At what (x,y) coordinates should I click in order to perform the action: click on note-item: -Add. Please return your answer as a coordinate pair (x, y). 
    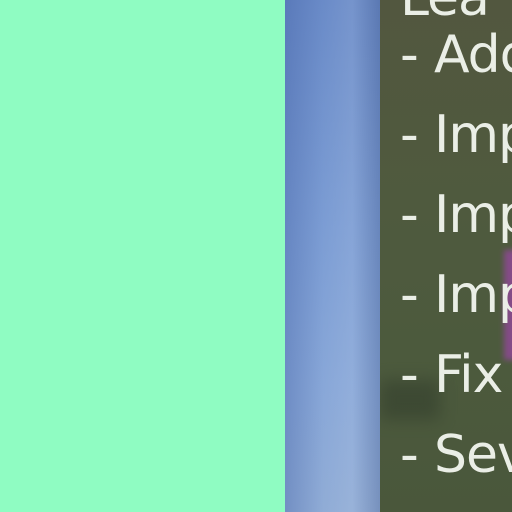
    Looking at the image, I should click on (456, 55).